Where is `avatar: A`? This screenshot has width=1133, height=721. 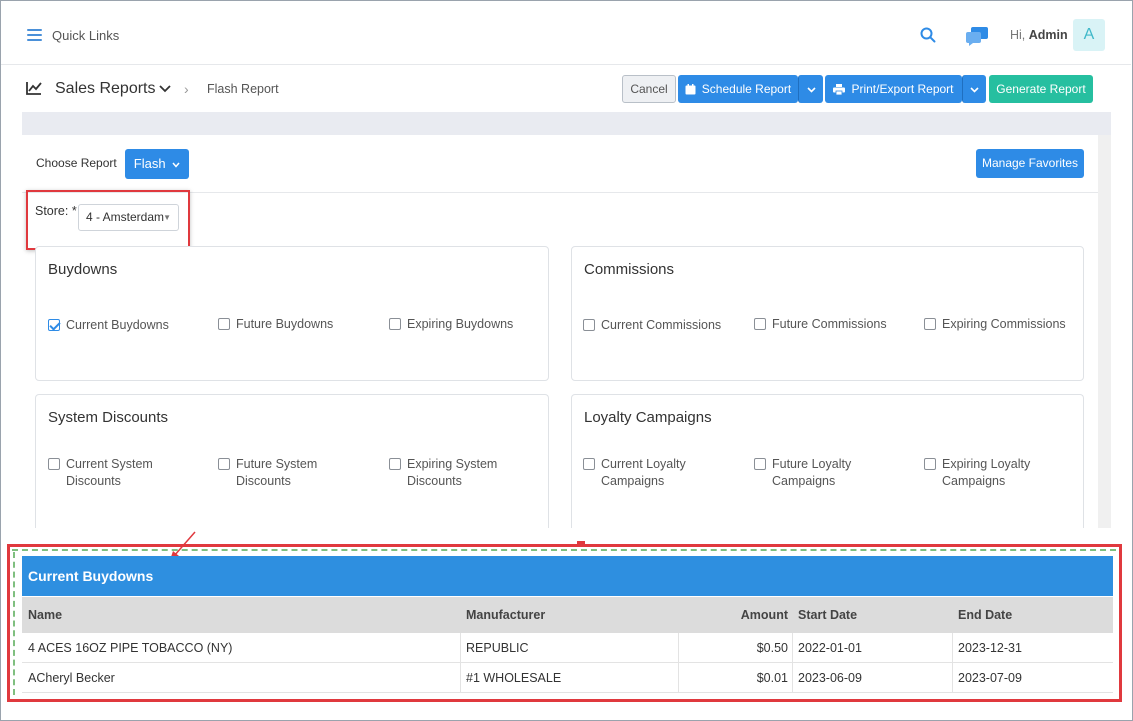 avatar: A is located at coordinates (1089, 35).